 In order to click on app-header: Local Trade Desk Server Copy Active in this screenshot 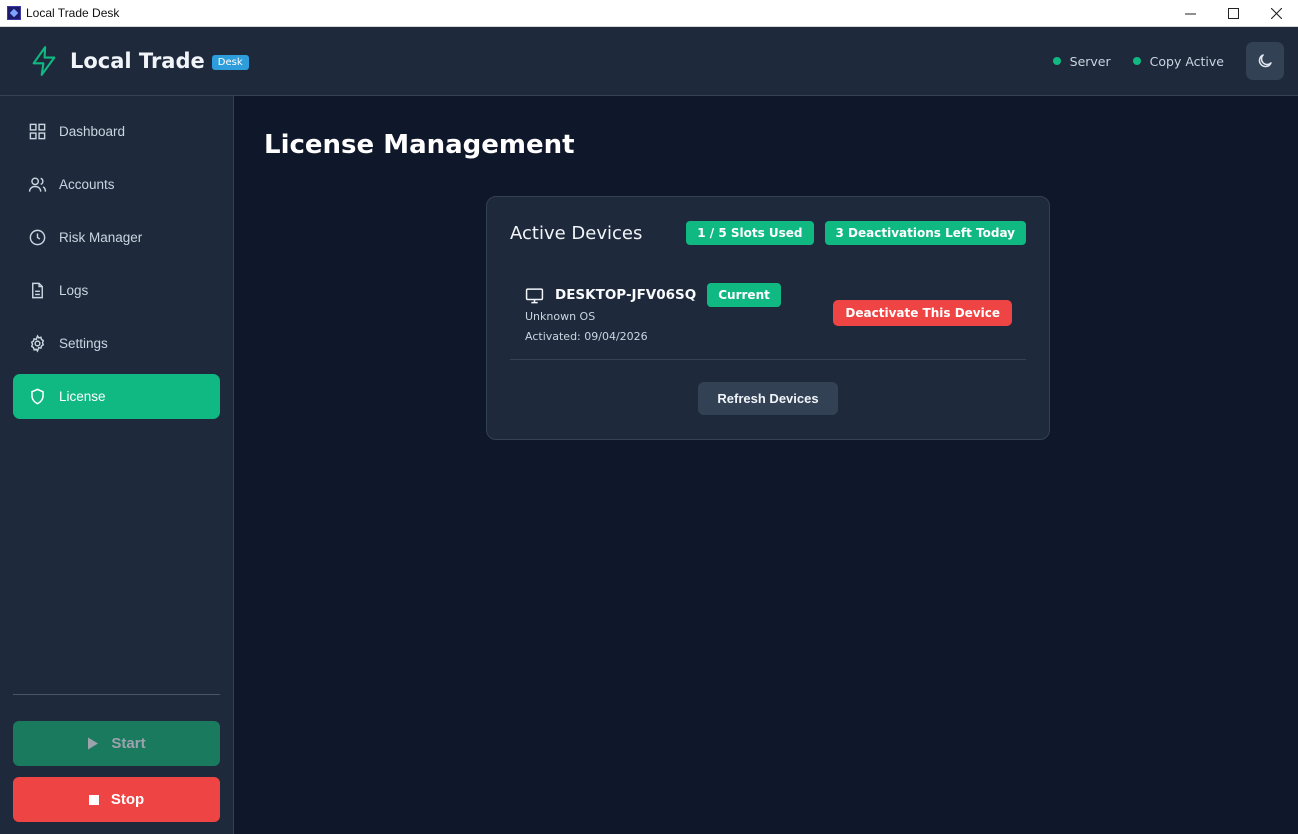, I will do `click(649, 61)`.